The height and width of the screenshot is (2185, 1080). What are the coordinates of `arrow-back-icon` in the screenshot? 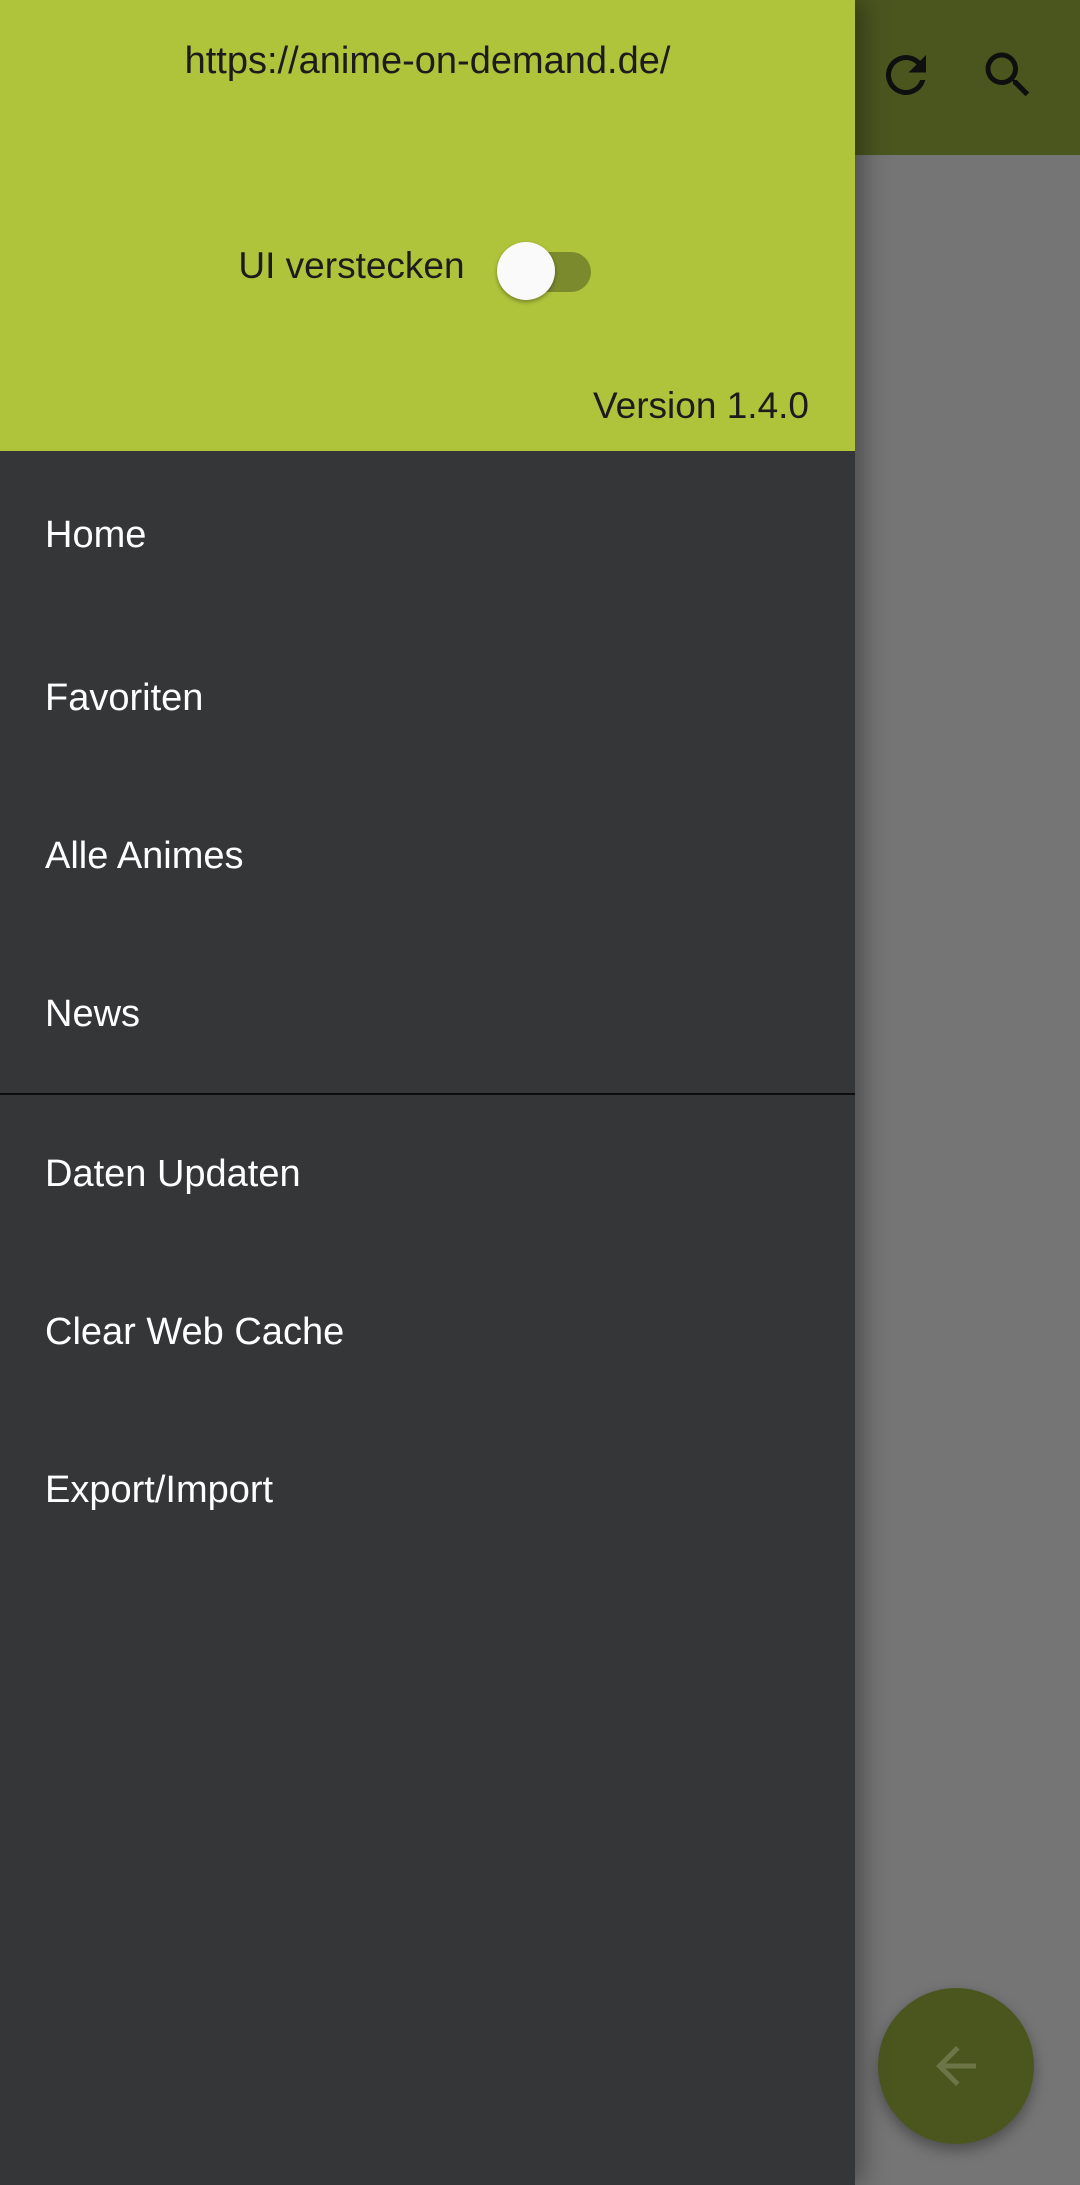 It's located at (956, 2066).